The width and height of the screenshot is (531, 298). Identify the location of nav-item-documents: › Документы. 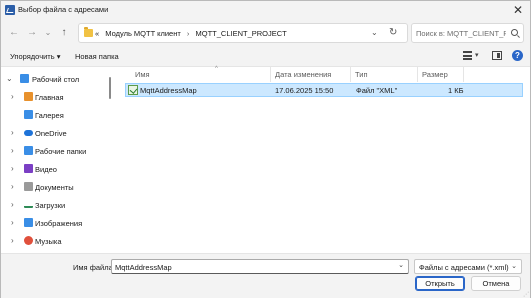
(57, 187).